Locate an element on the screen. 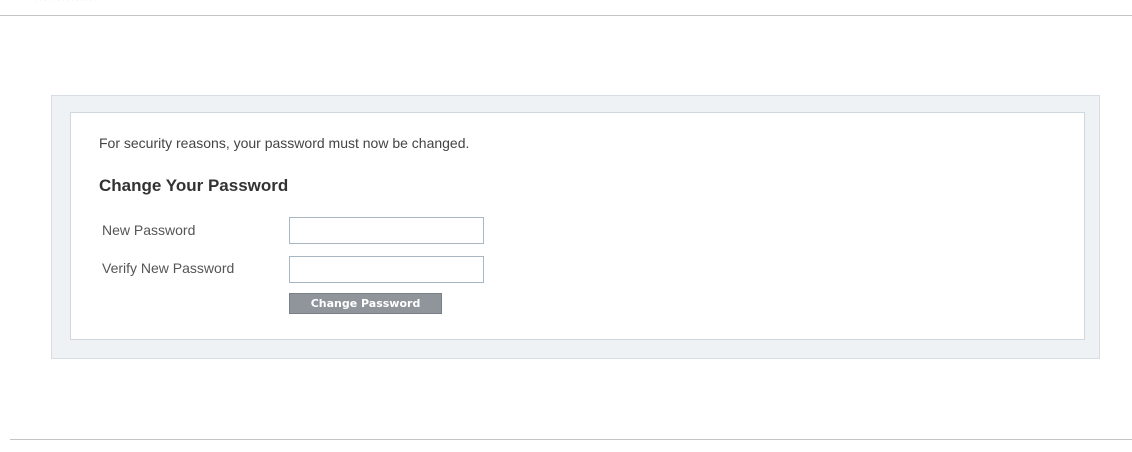  change-password-button: Change Password is located at coordinates (365, 303).